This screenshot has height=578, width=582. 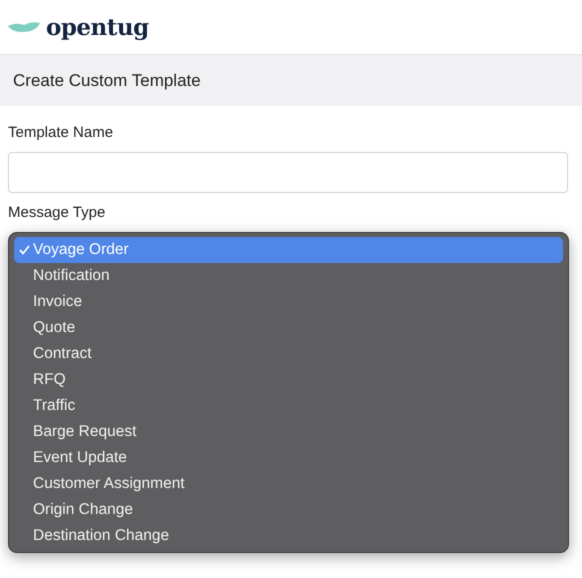 What do you see at coordinates (288, 406) in the screenshot?
I see `menu-option: Traffic` at bounding box center [288, 406].